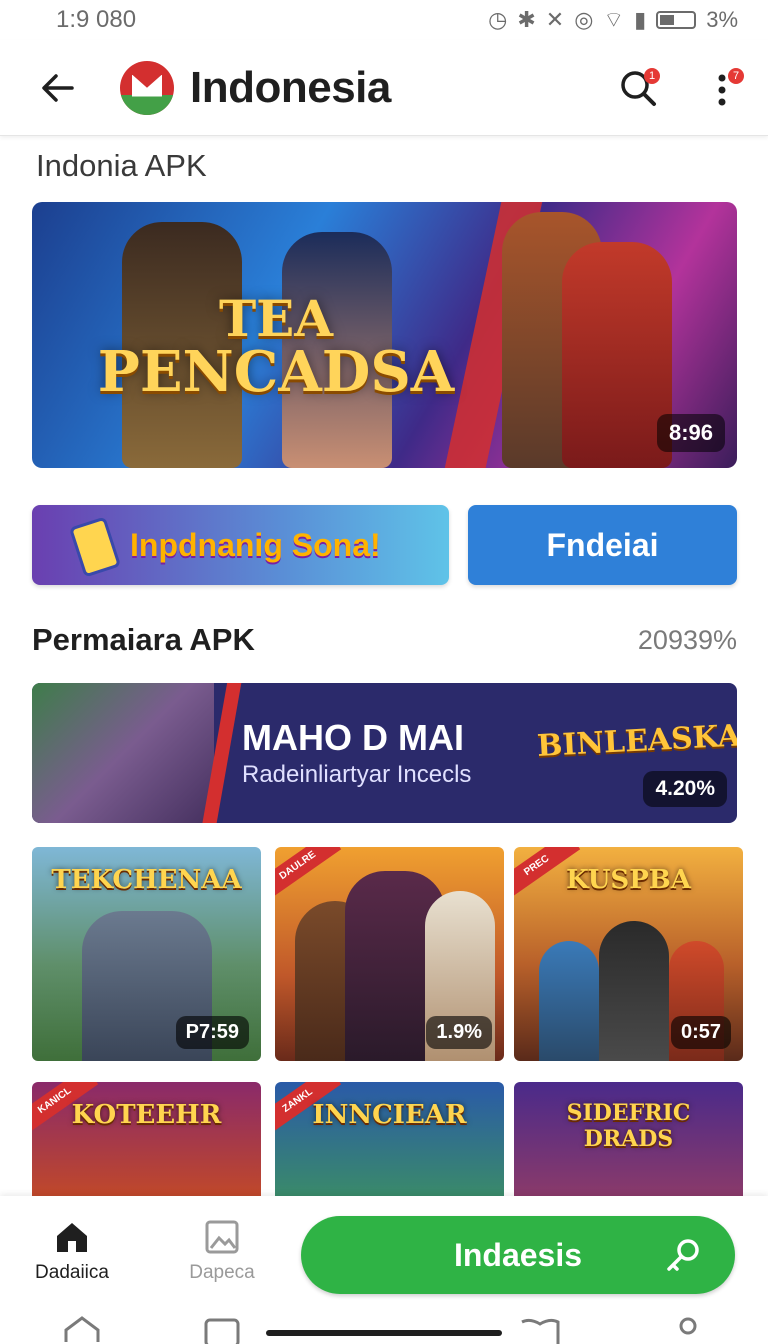 This screenshot has height=1344, width=768. I want to click on hero-title: TEA PENCADSA, so click(276, 347).